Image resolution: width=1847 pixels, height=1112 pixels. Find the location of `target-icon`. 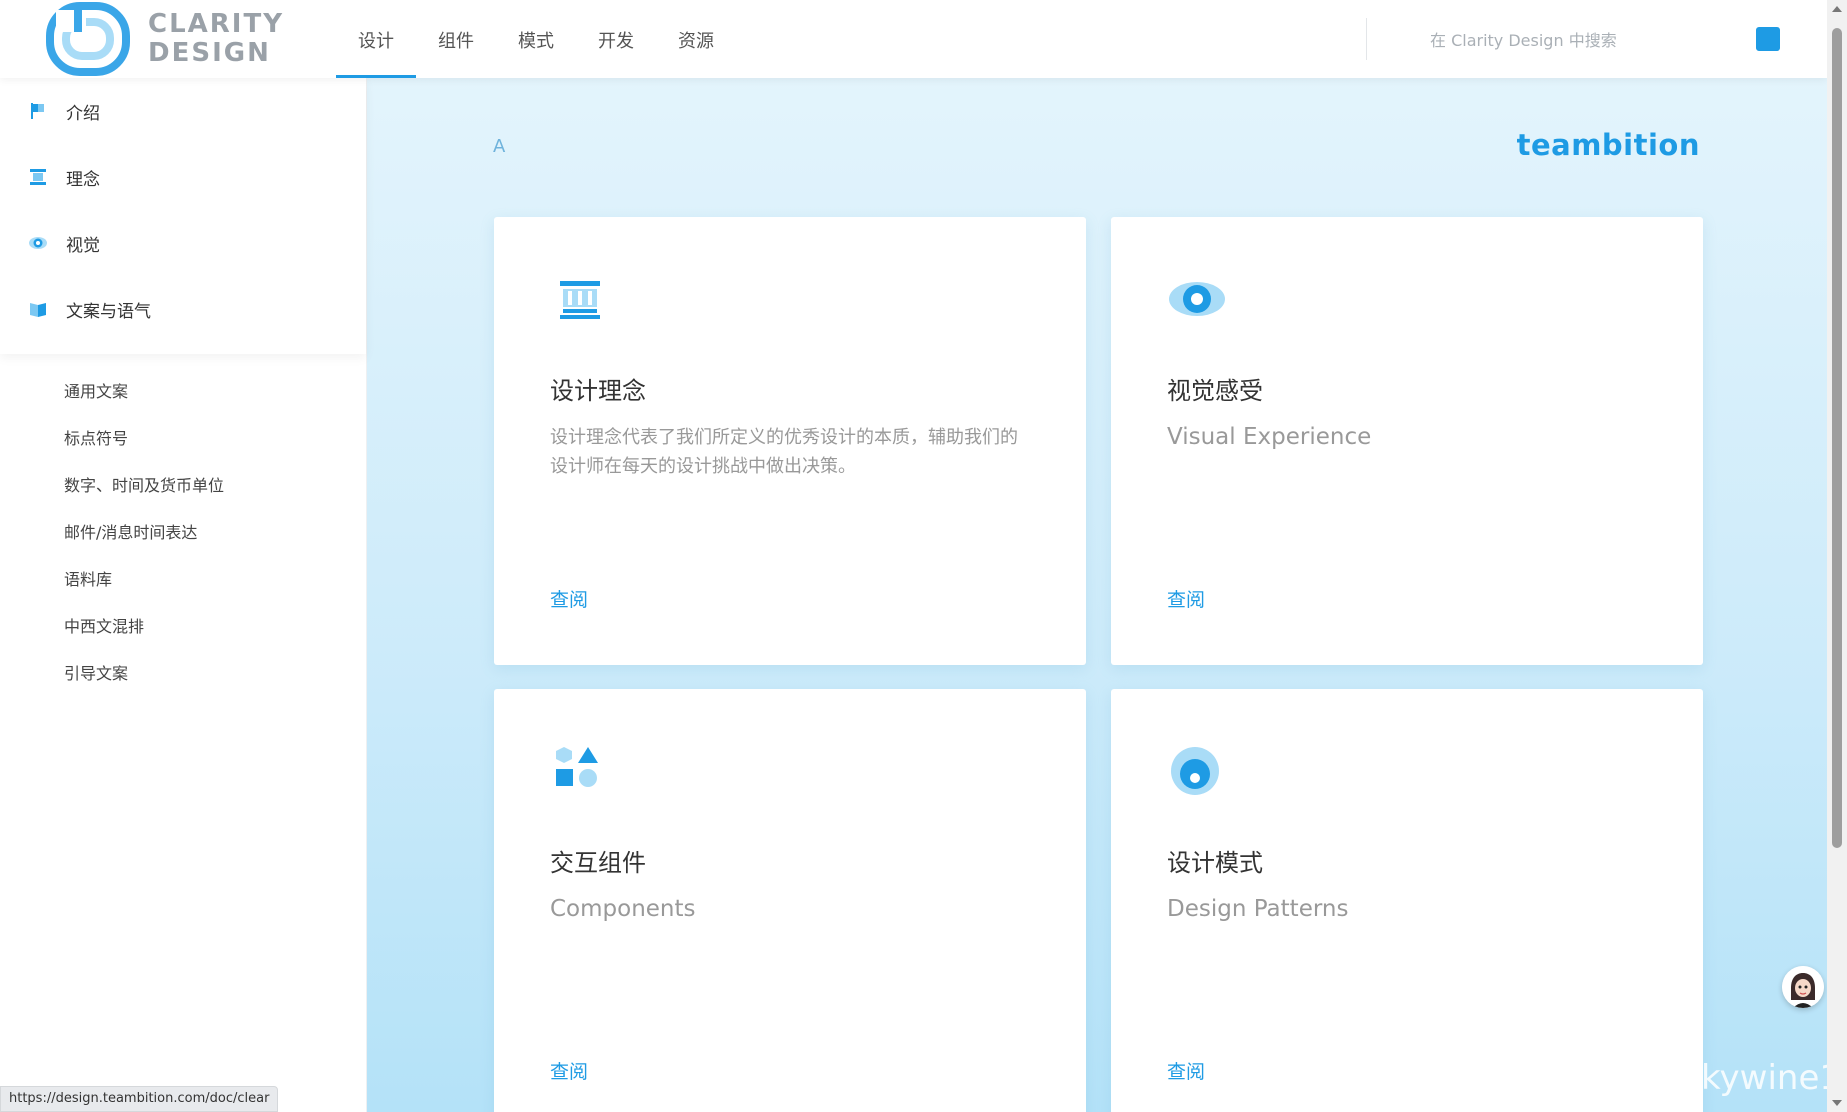

target-icon is located at coordinates (1195, 771).